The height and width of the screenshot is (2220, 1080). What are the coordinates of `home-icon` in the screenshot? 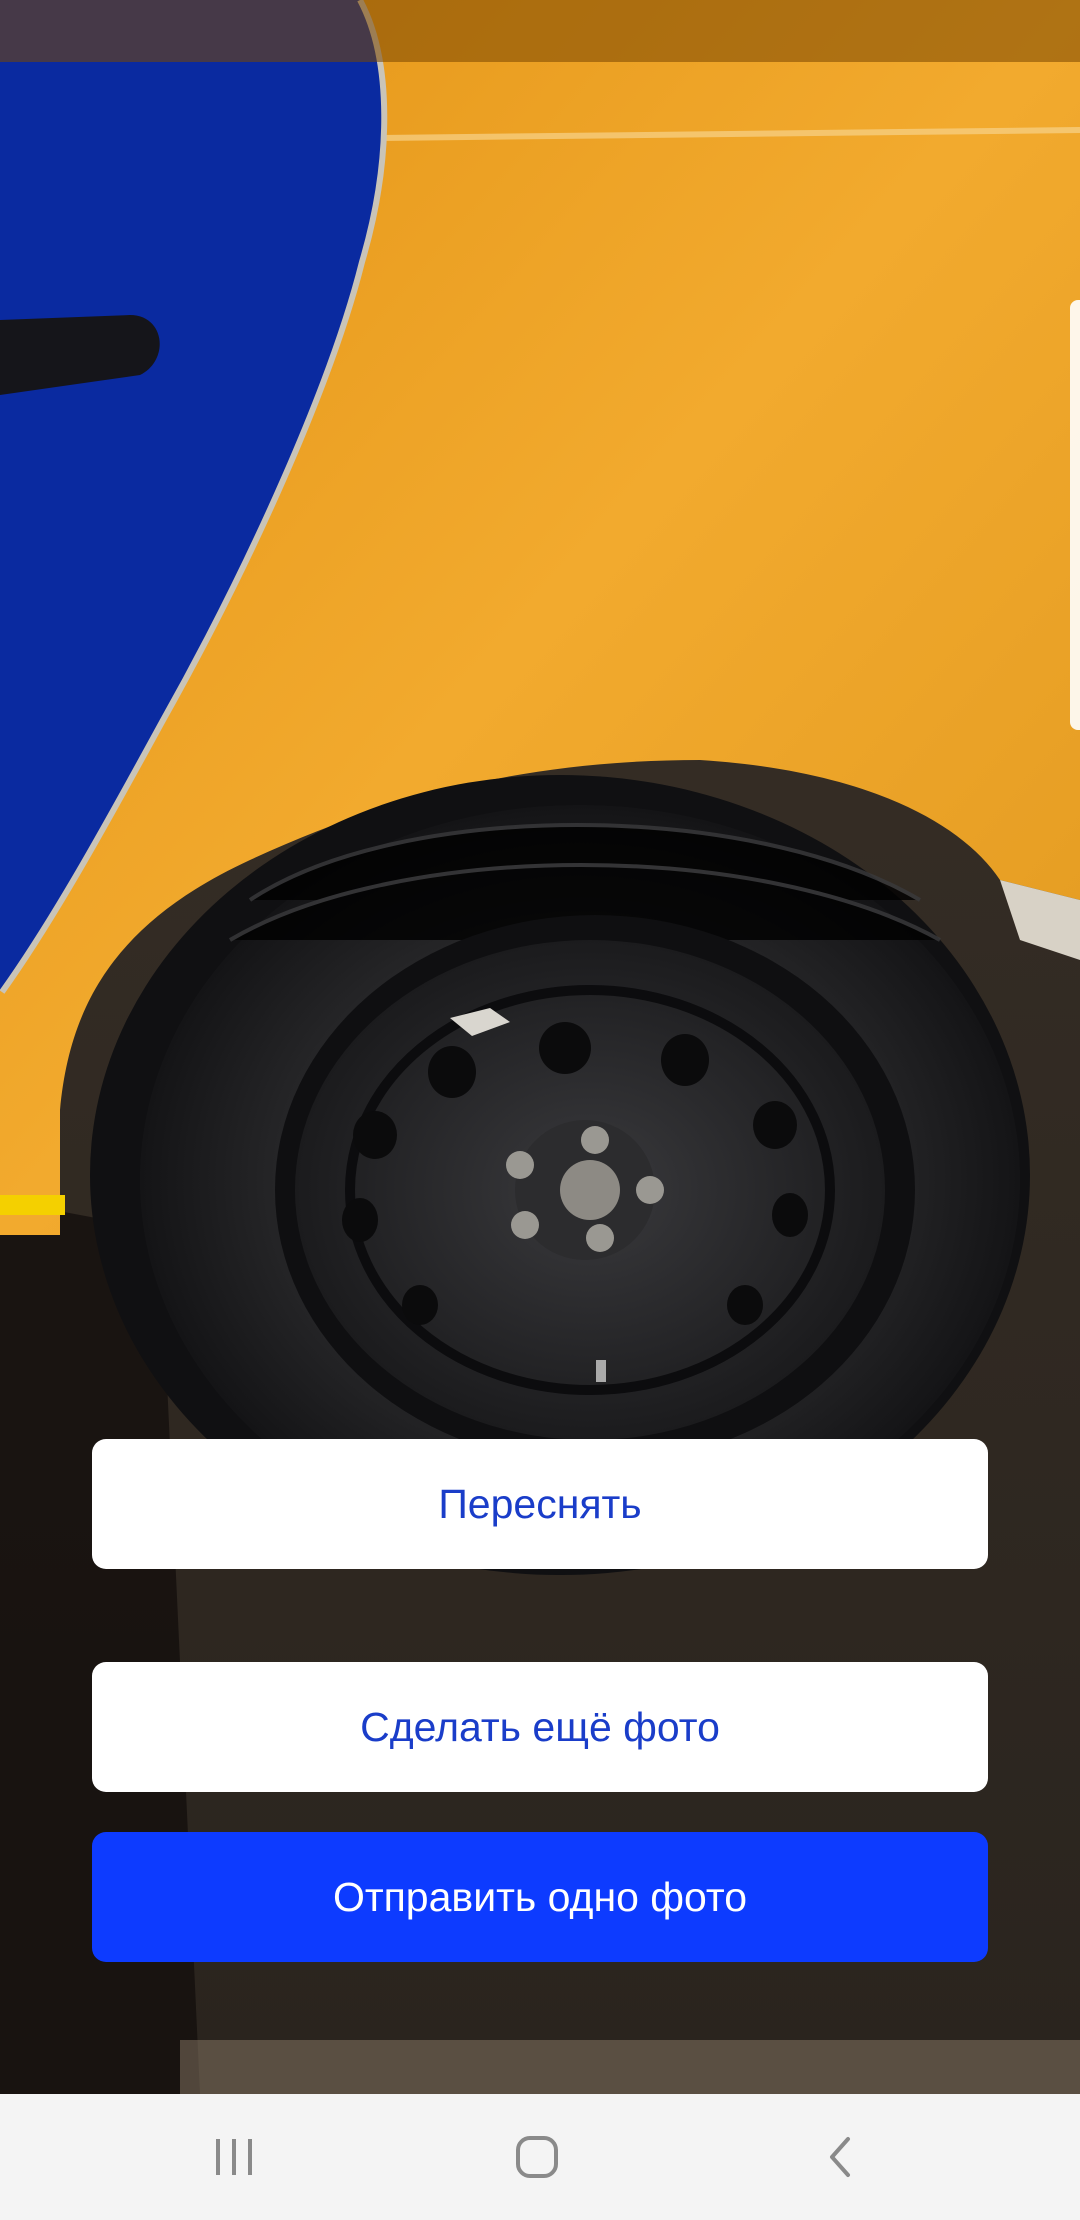 It's located at (537, 2157).